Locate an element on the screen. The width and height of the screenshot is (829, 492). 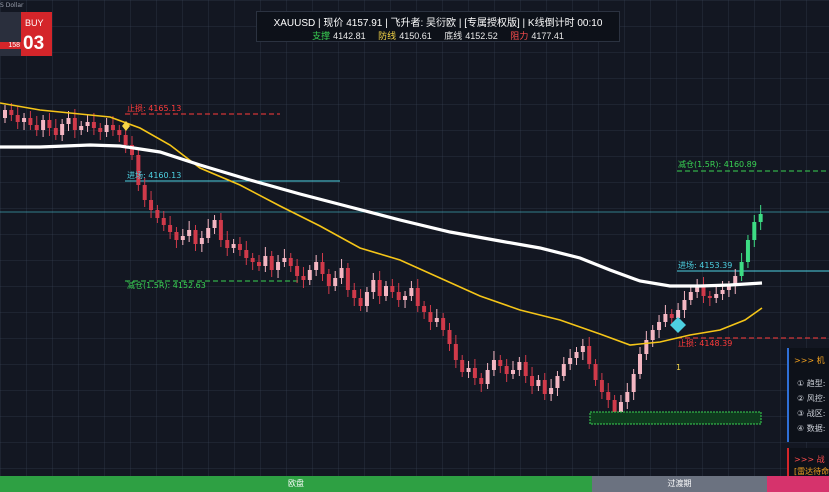
stat-resistance: 阻力 4177.41 is located at coordinates (537, 36).